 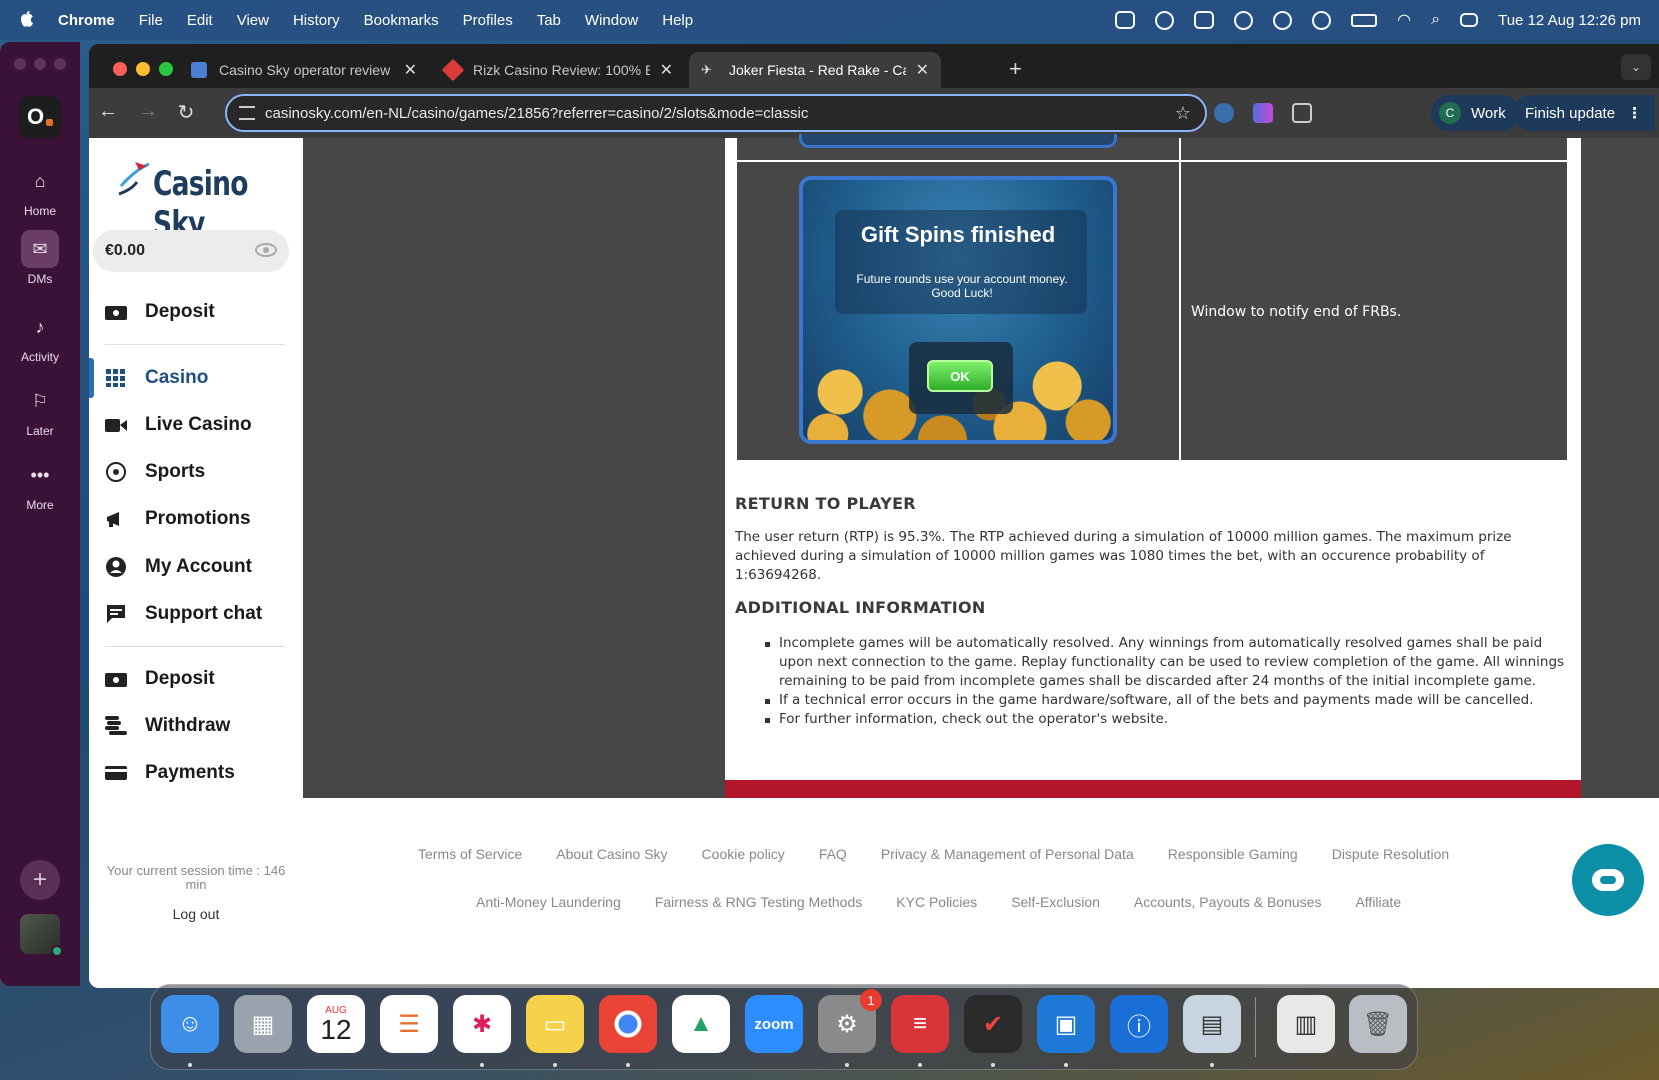 I want to click on extension-grid-icon, so click(x=1263, y=113).